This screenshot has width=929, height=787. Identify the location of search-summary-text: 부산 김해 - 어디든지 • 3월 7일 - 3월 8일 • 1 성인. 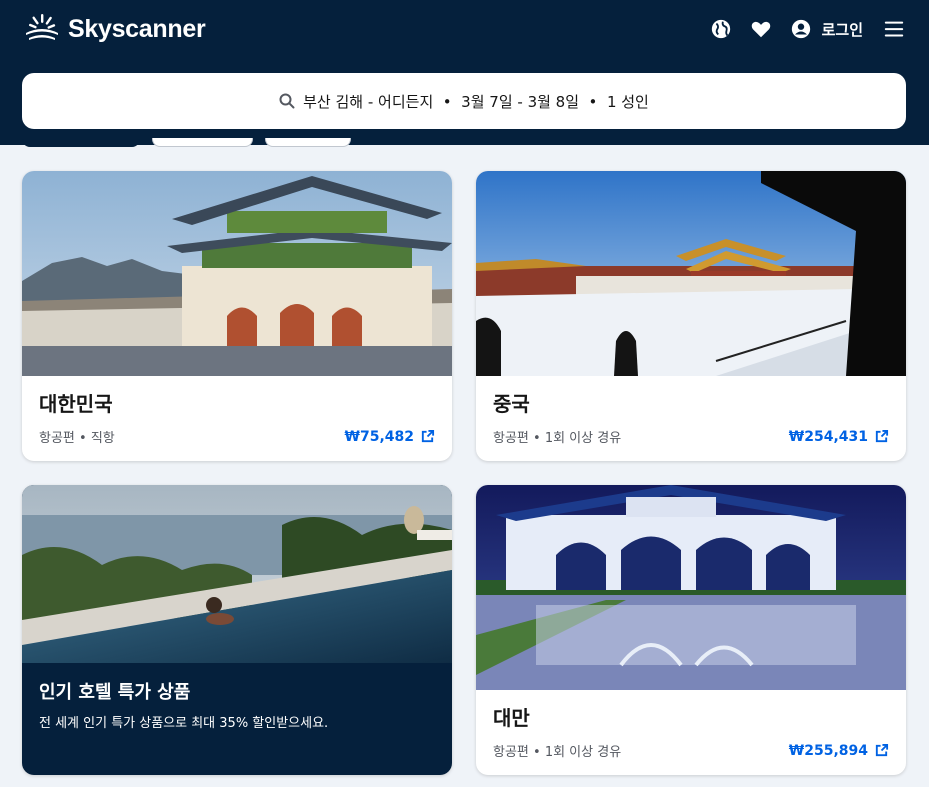
(476, 101).